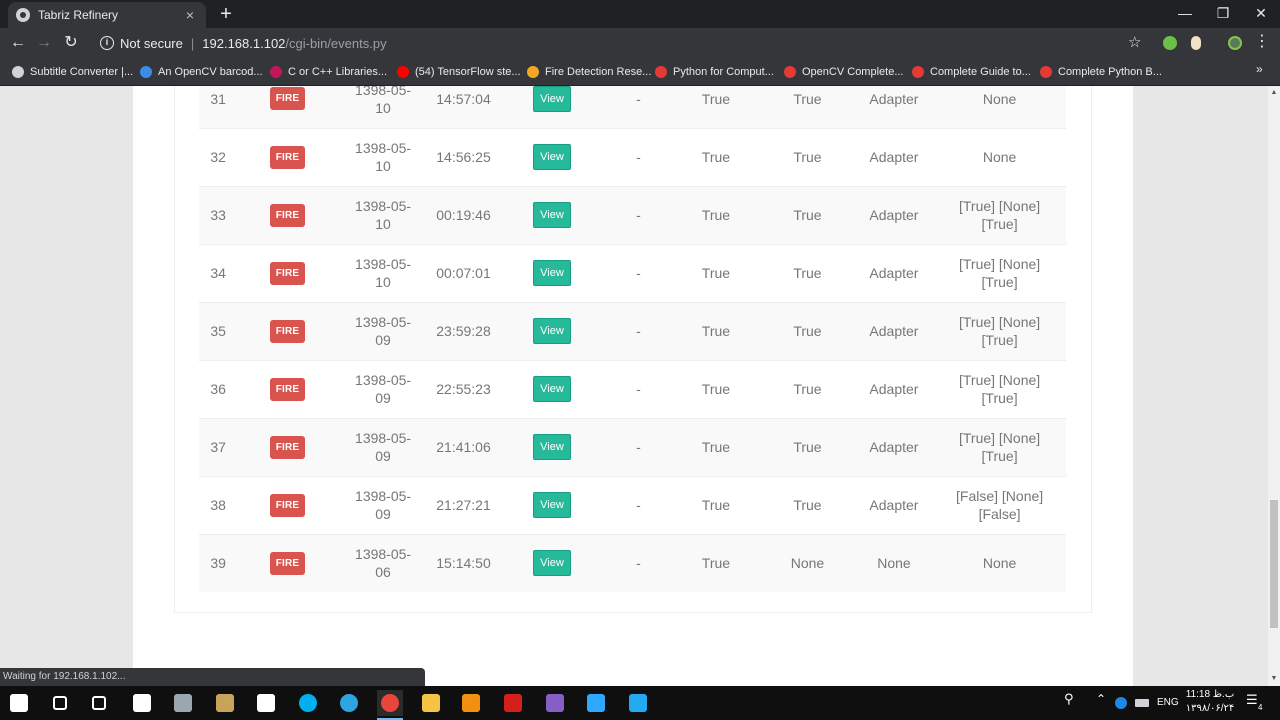 This screenshot has width=1280, height=720. What do you see at coordinates (1121, 703) in the screenshot?
I see `tray-app-icon` at bounding box center [1121, 703].